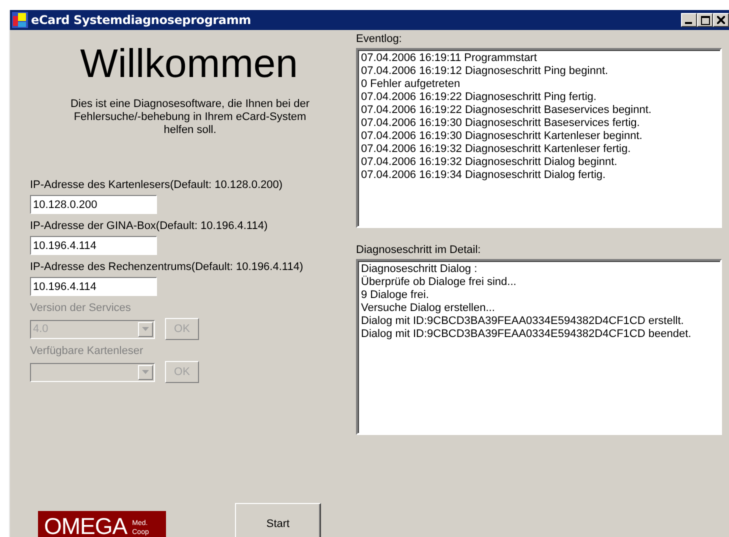 The width and height of the screenshot is (729, 537). I want to click on window-title: eCard Systemdiagnoseprogramm, so click(141, 20).